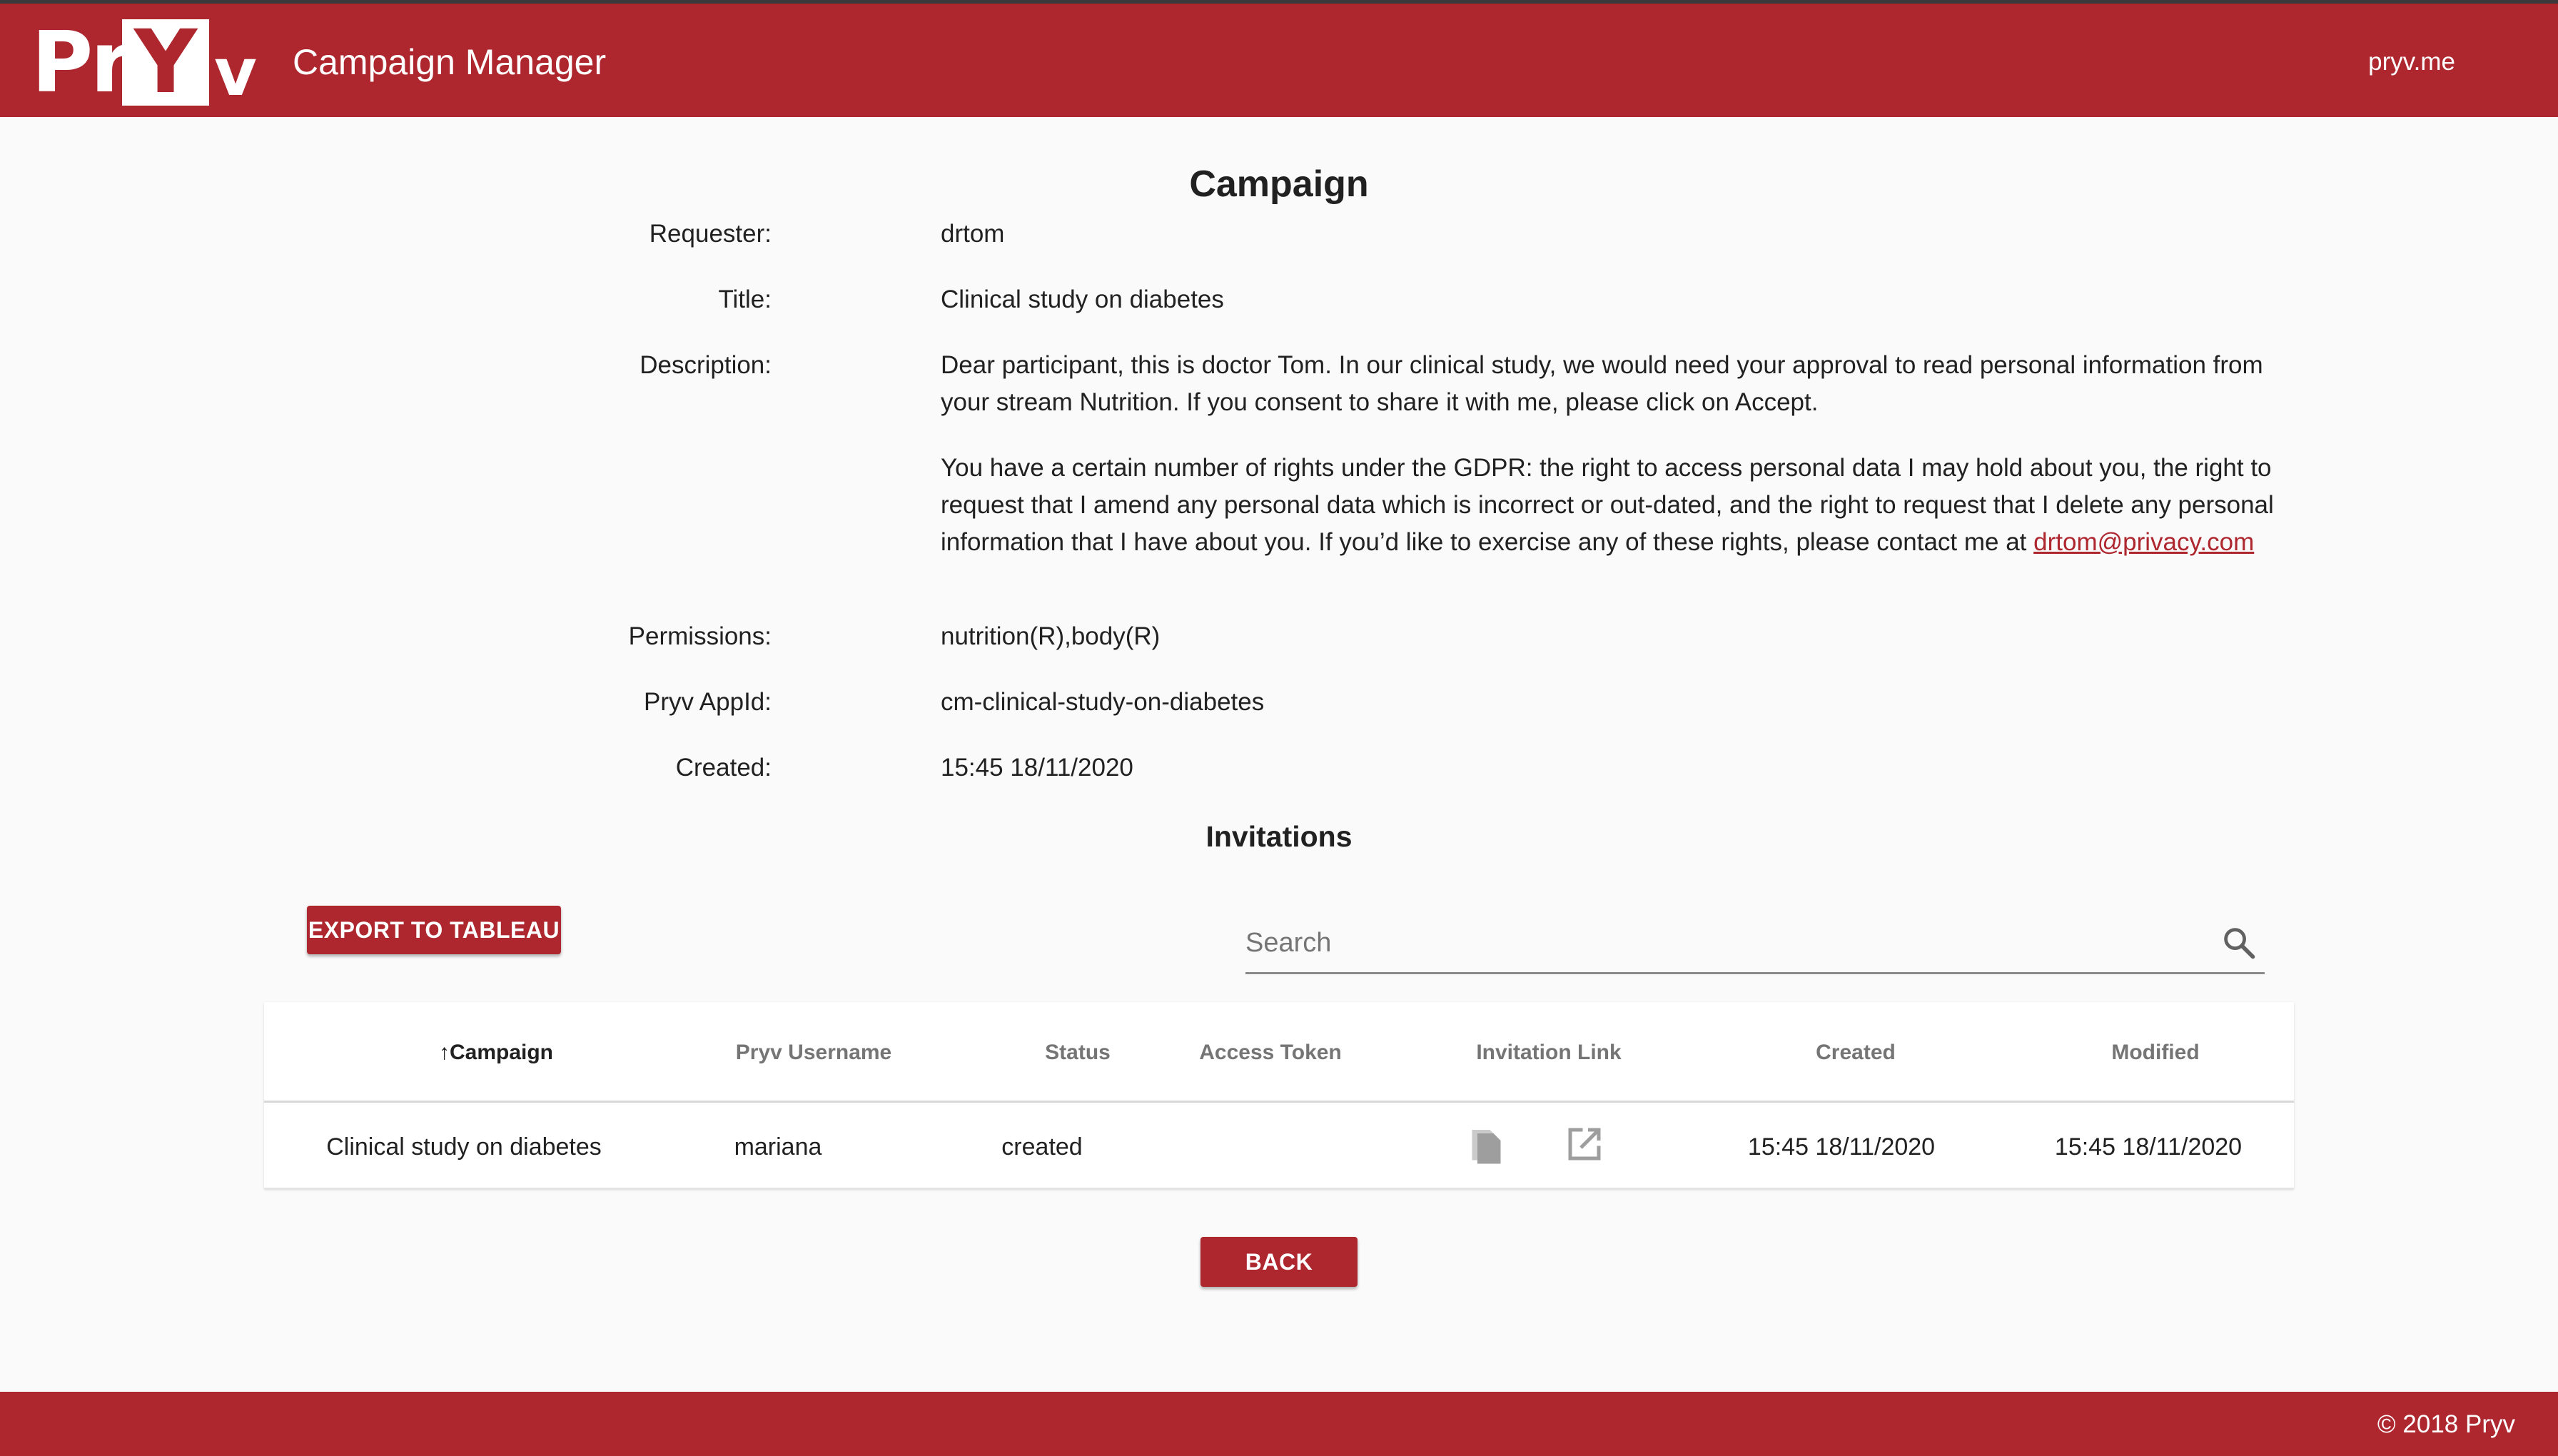 This screenshot has width=2558, height=1456. What do you see at coordinates (1584, 1144) in the screenshot?
I see `open-in-new-icon` at bounding box center [1584, 1144].